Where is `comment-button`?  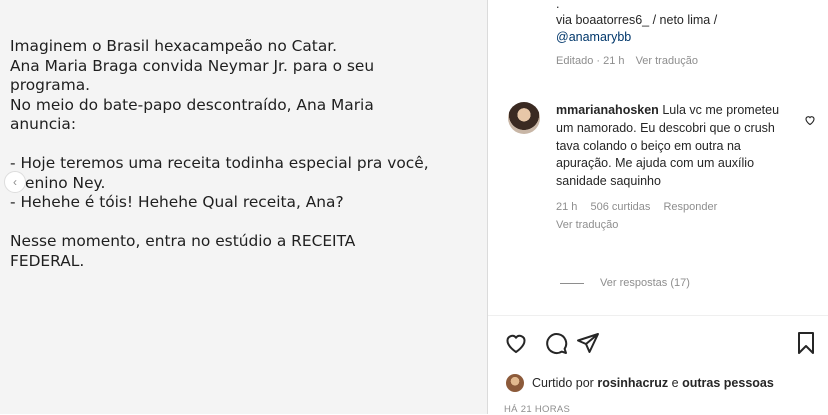
comment-button is located at coordinates (557, 344).